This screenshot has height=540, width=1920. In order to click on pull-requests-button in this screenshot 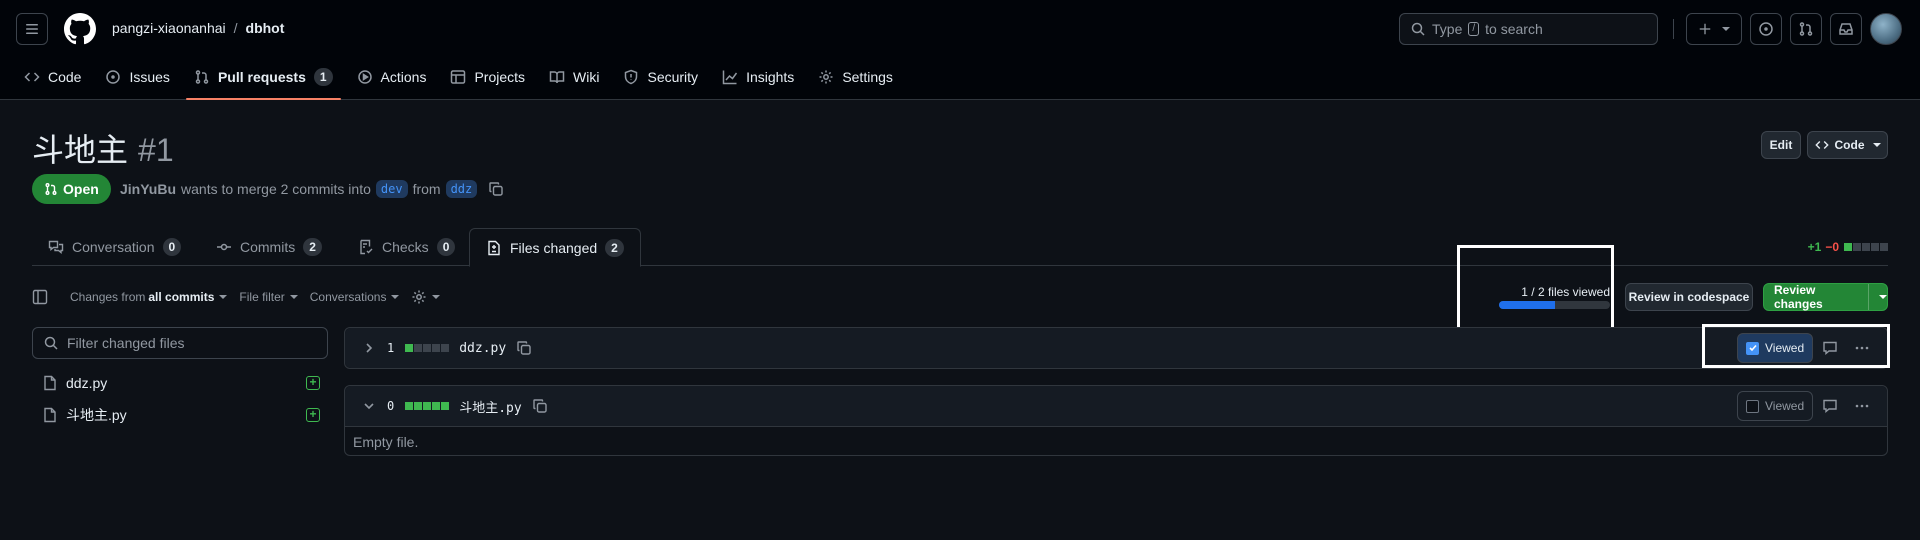, I will do `click(1806, 29)`.